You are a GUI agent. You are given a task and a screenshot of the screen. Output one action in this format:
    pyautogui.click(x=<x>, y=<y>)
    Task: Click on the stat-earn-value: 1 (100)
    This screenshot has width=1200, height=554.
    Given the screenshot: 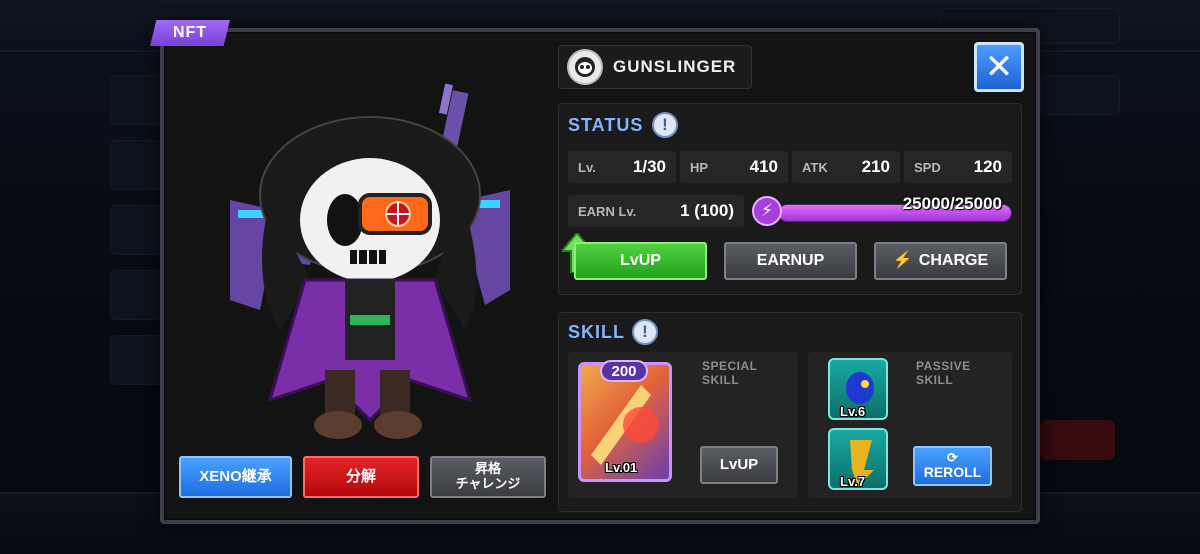 What is the action you would take?
    pyautogui.click(x=707, y=210)
    